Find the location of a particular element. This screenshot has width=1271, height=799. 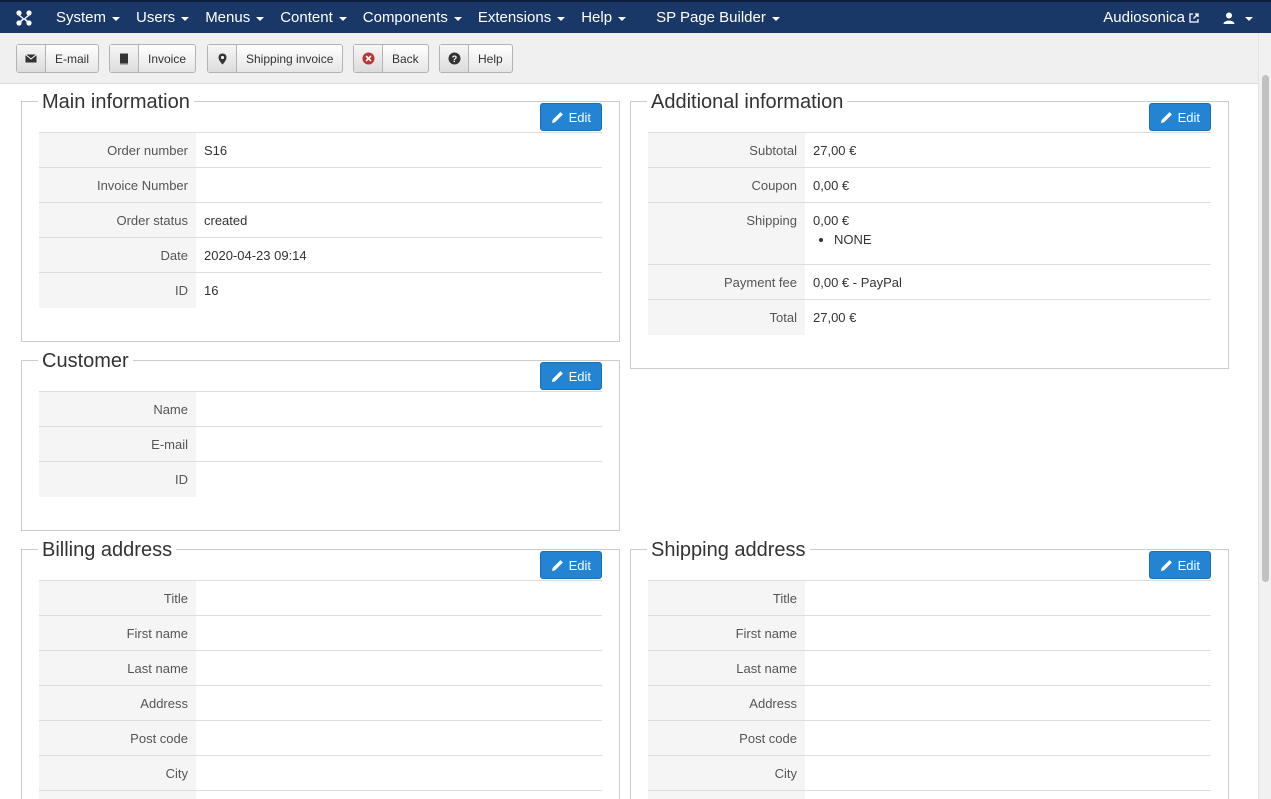

payment-fee-value: 0,00 € - PayPal is located at coordinates (1008, 282).